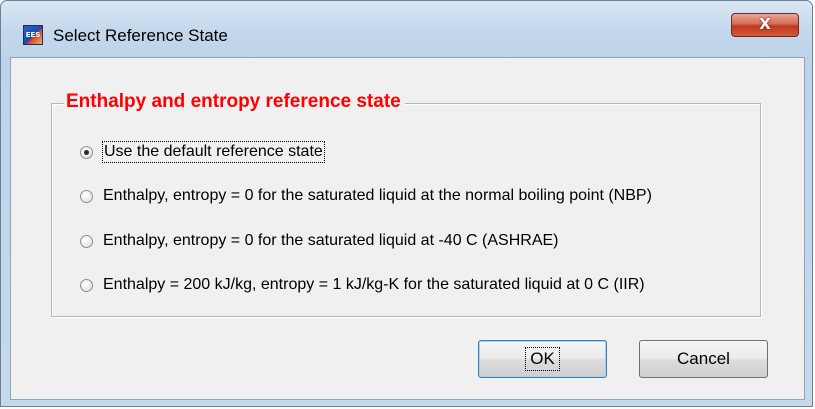  I want to click on cancel-button-label: Cancel, so click(703, 358).